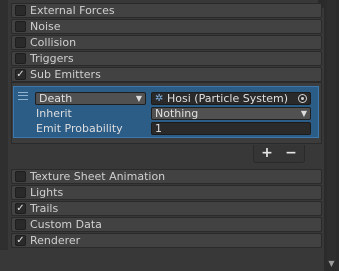 The height and width of the screenshot is (271, 339). Describe the element at coordinates (72, 10) in the screenshot. I see `module-label: External Forces` at that location.